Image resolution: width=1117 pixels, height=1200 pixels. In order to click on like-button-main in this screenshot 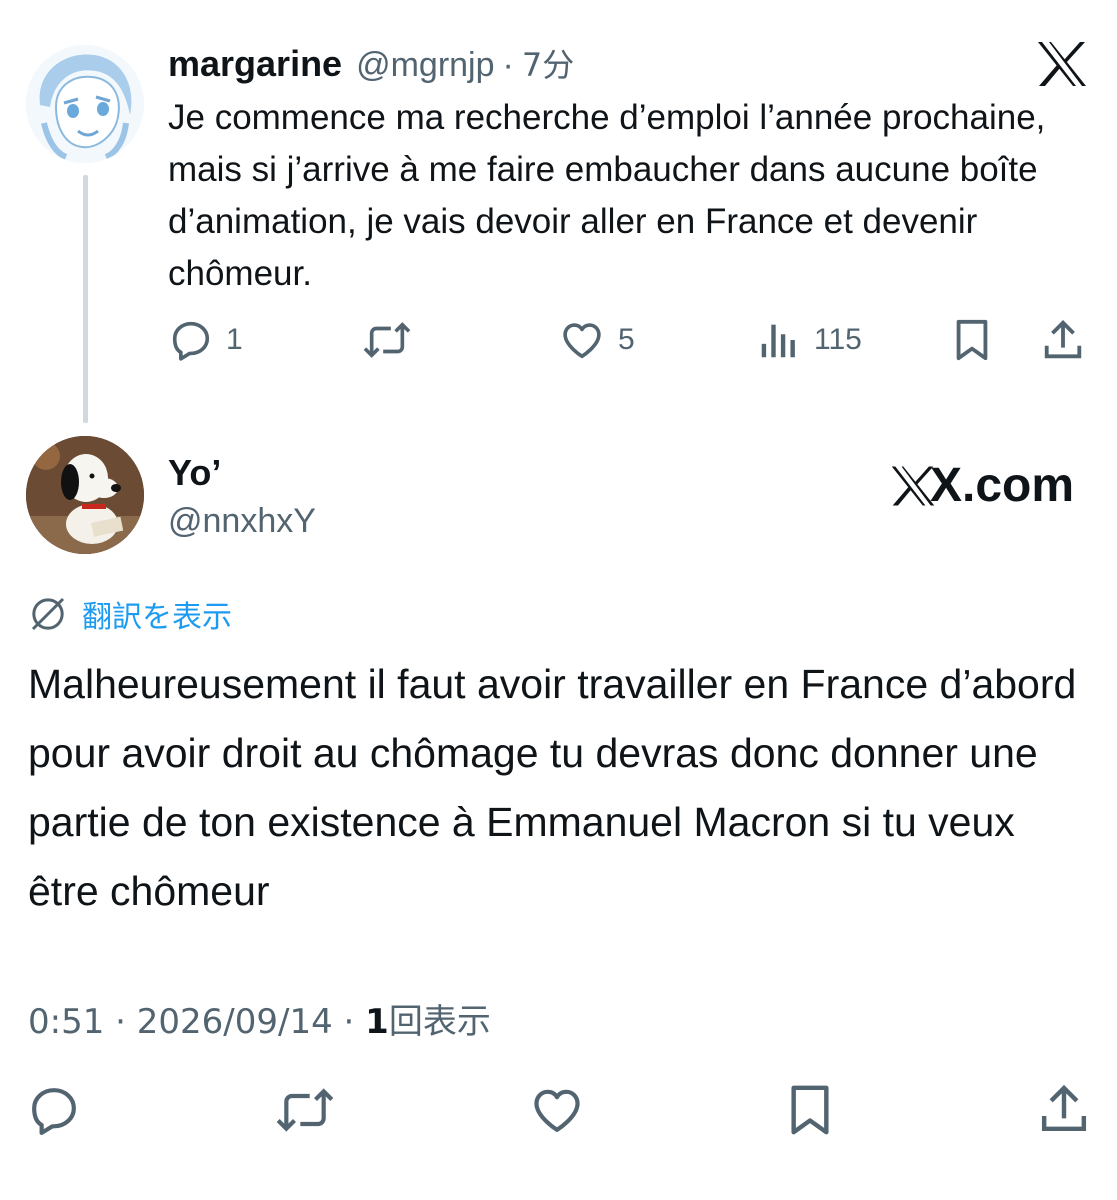, I will do `click(557, 1110)`.